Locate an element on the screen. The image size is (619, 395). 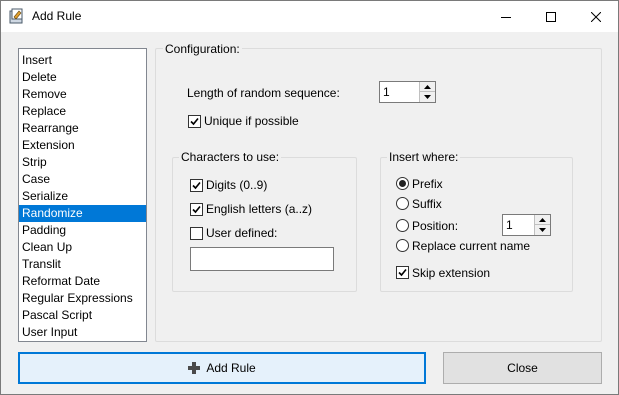
user-defined-checkbox is located at coordinates (196, 233).